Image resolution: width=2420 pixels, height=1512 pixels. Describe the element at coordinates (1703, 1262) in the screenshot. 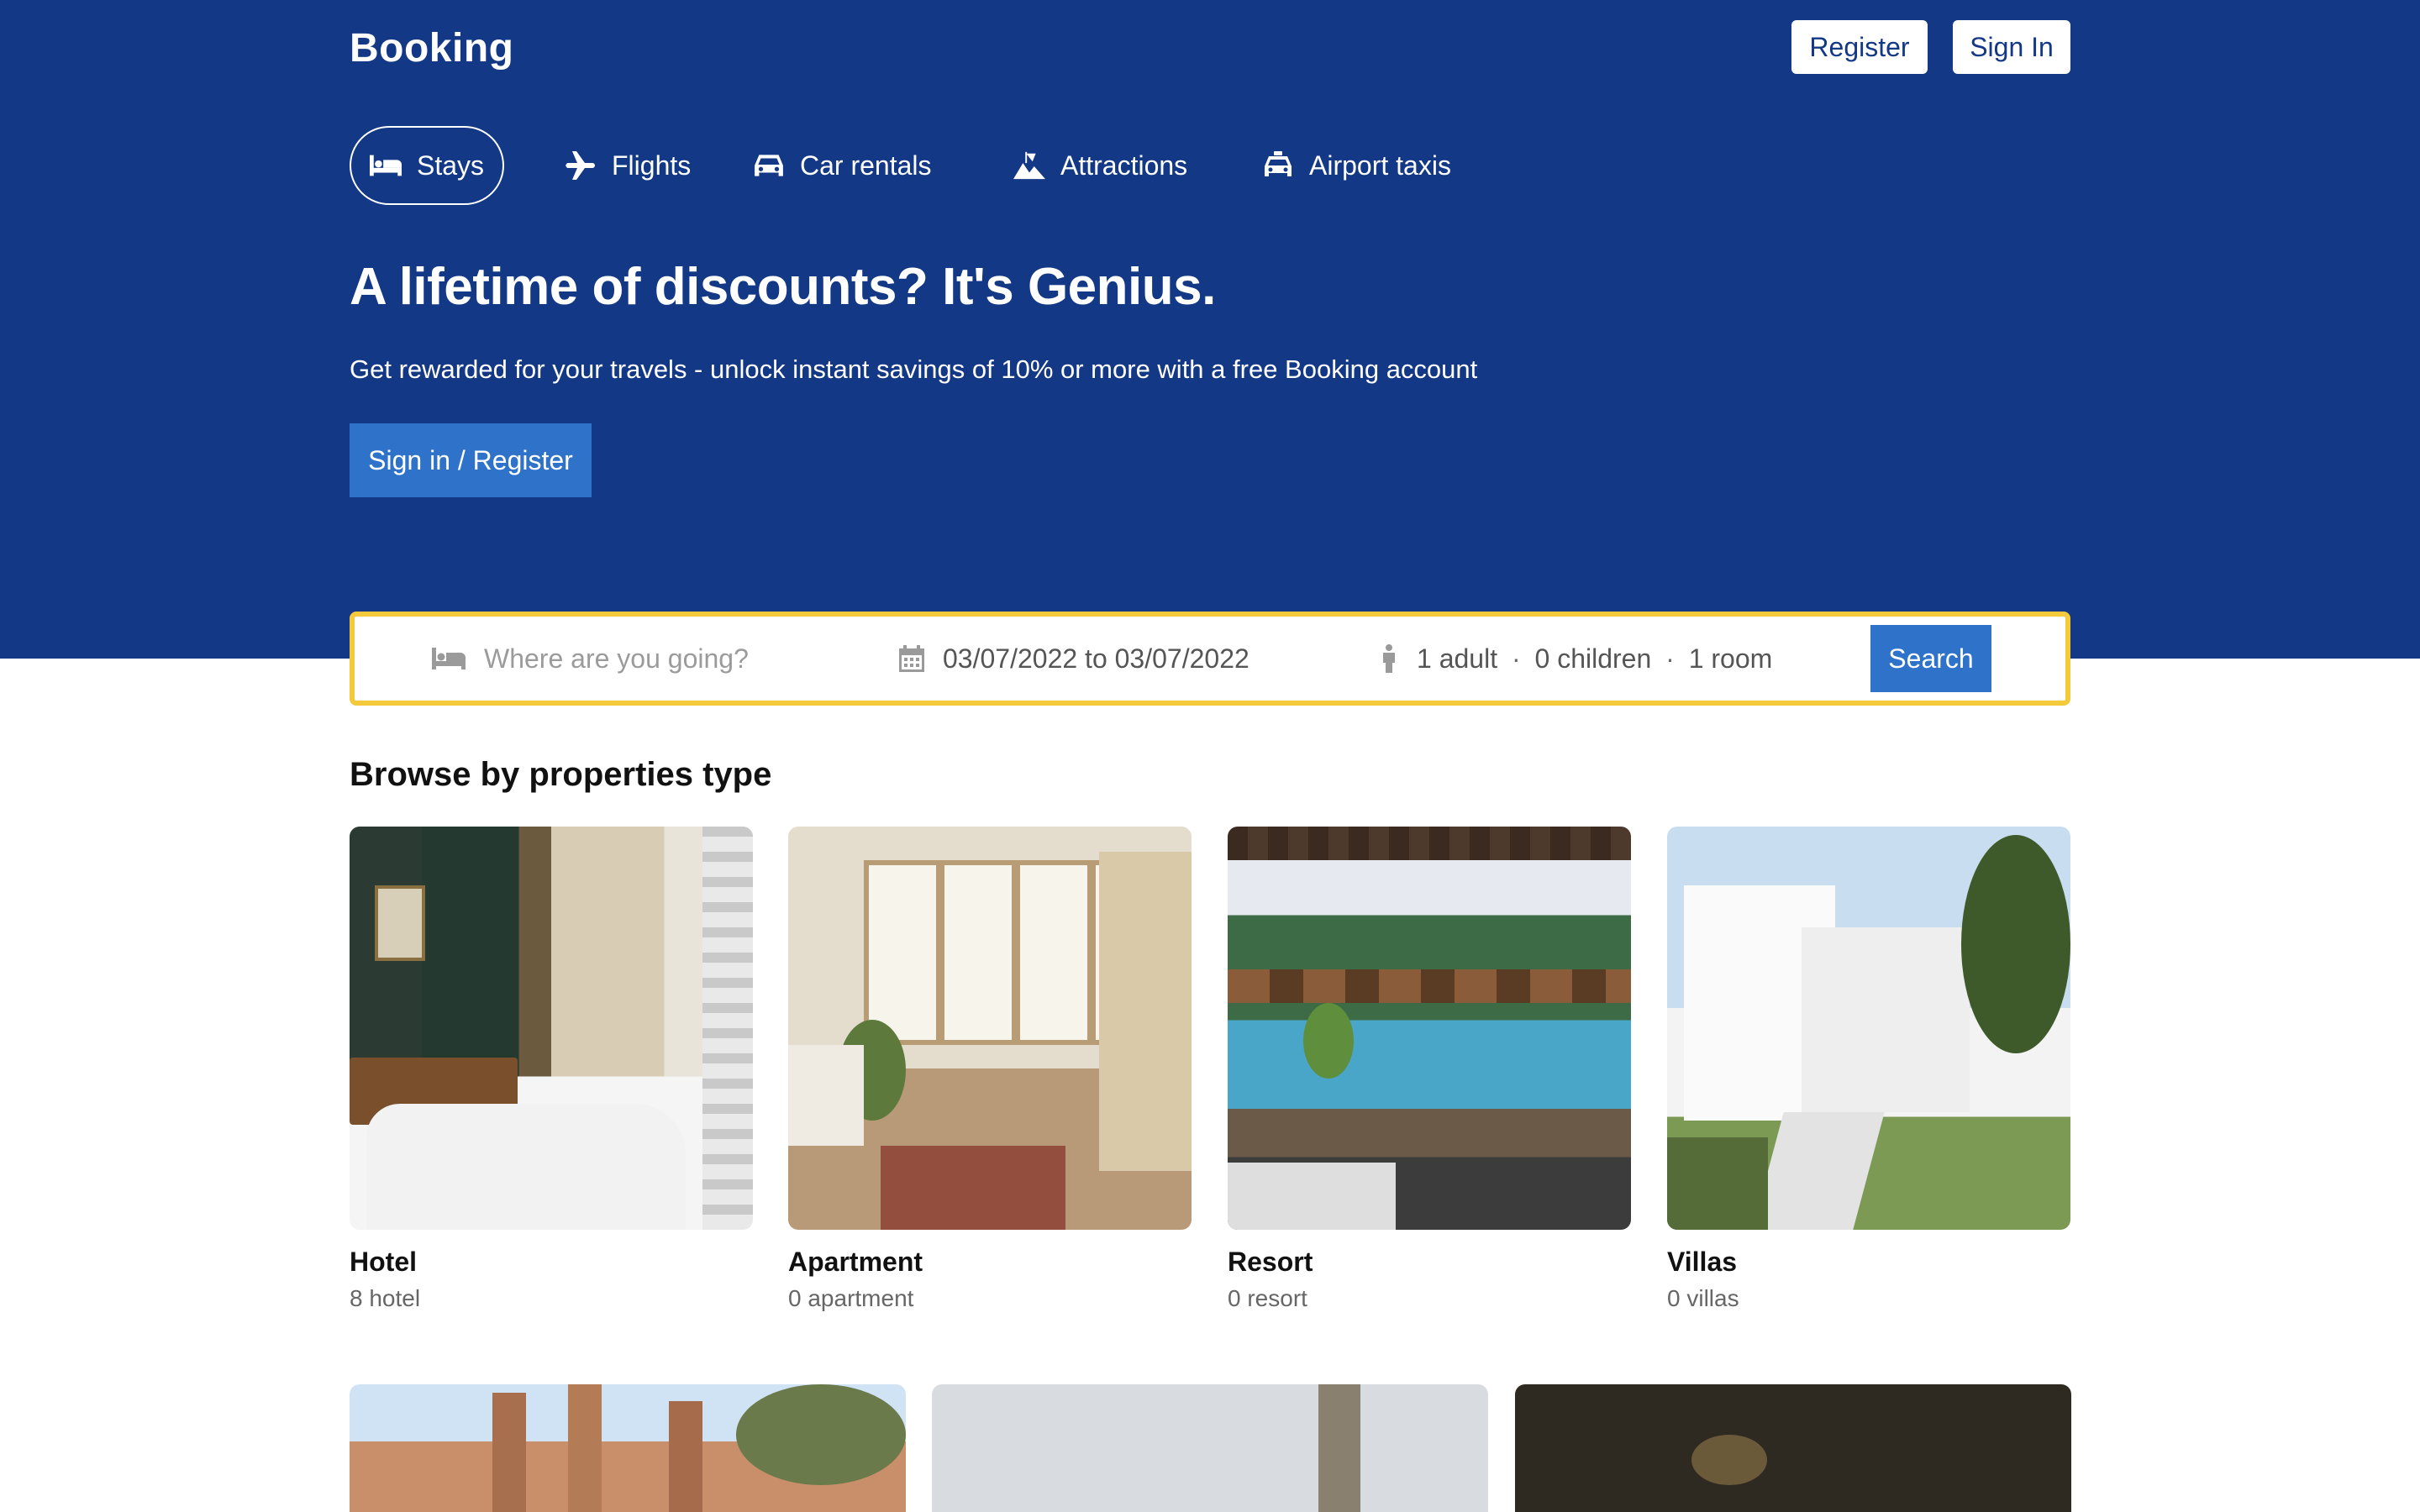

I see `property-name: Villas` at that location.